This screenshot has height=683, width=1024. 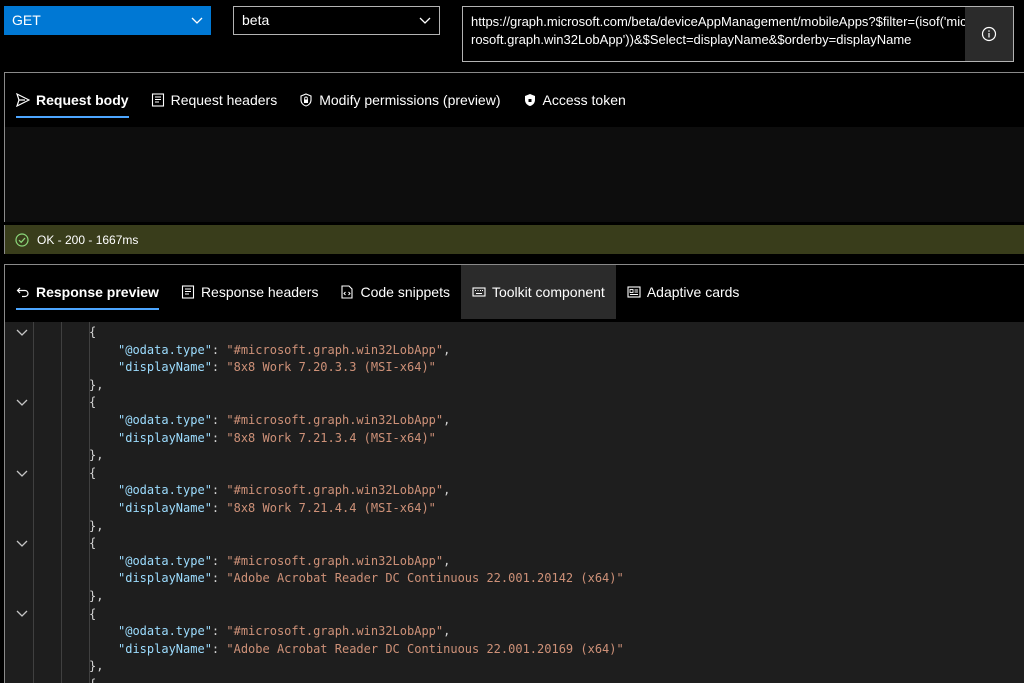 I want to click on lock-icon, so click(x=530, y=100).